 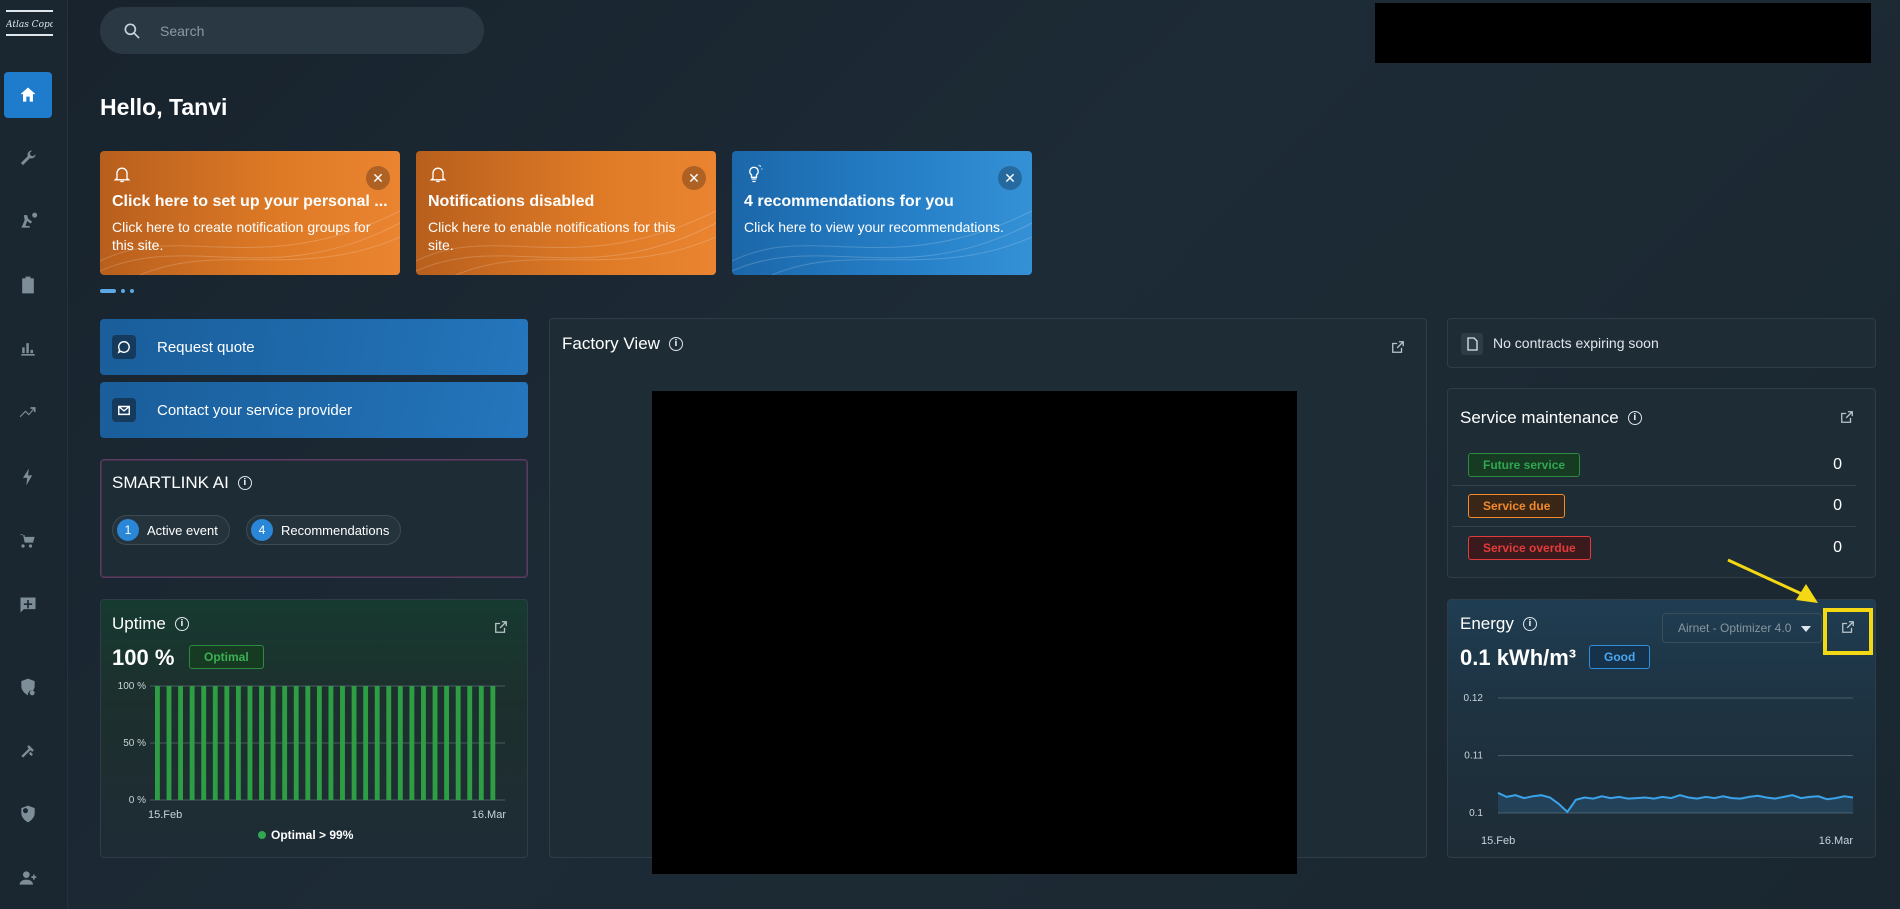 What do you see at coordinates (28, 605) in the screenshot?
I see `nav-feedback` at bounding box center [28, 605].